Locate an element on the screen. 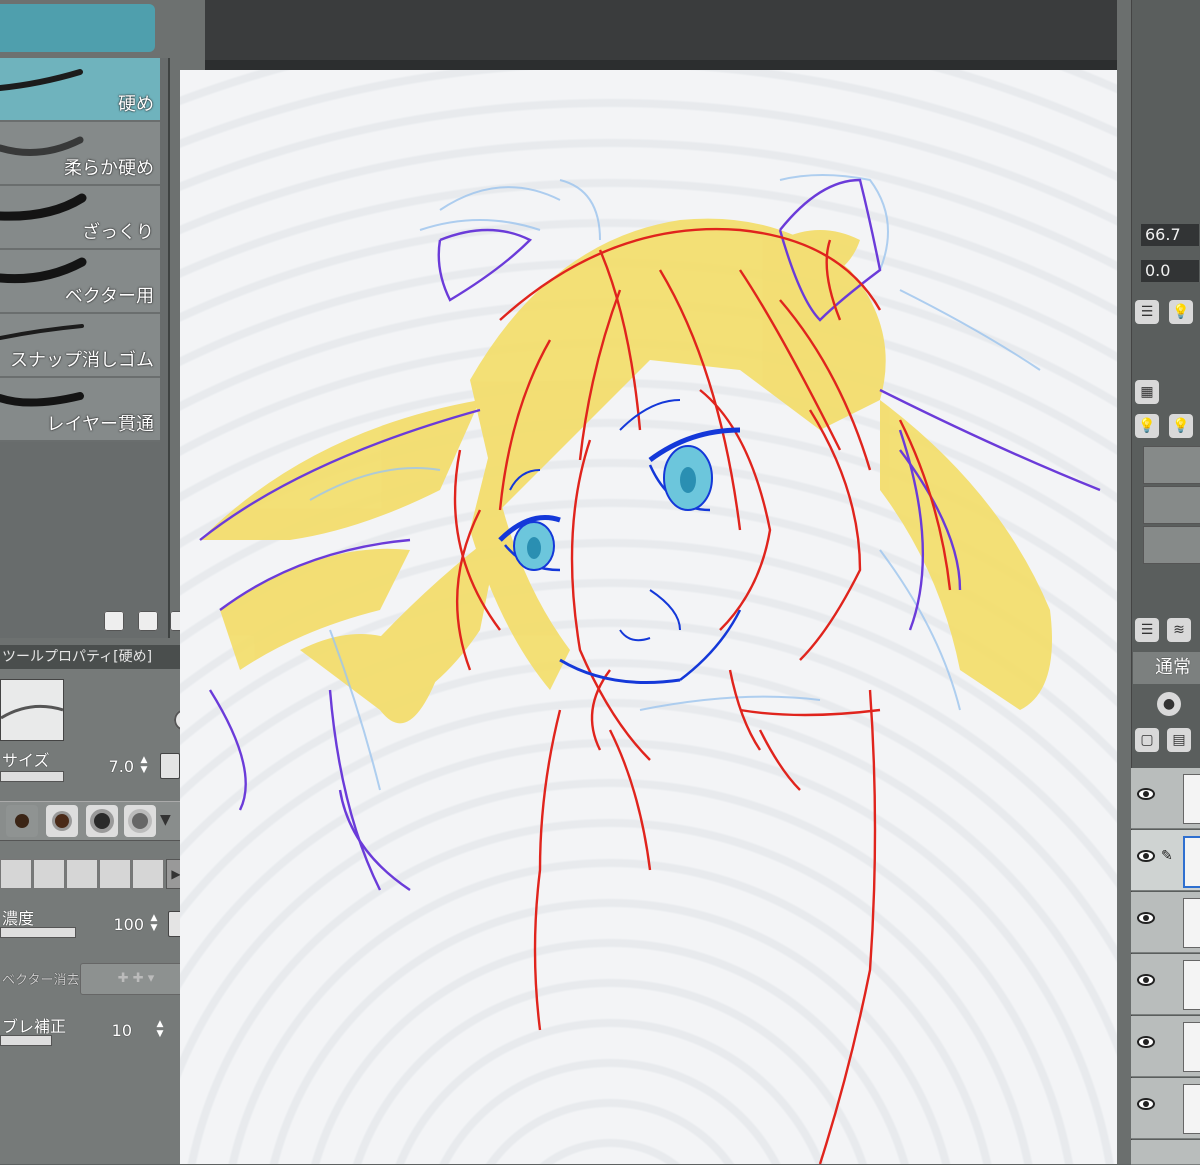 The image size is (1200, 1165). size-slider is located at coordinates (32, 776).